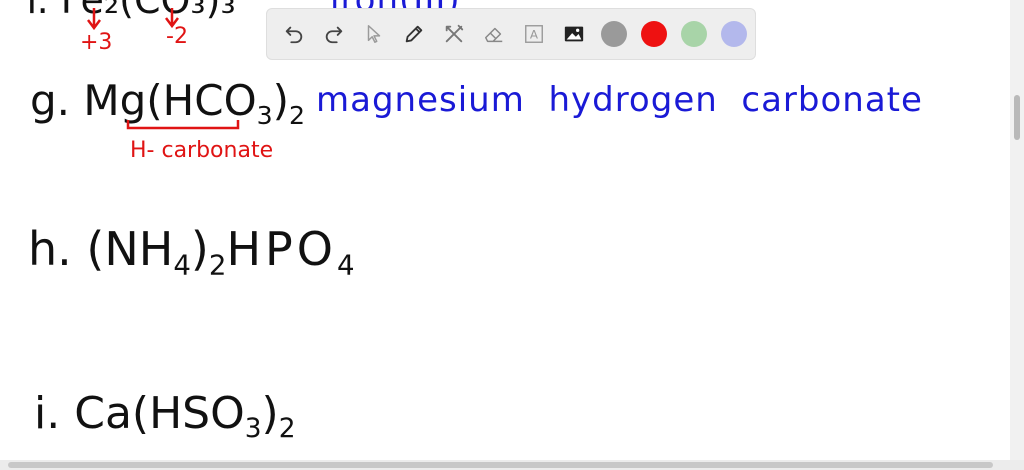  I want to click on tools-button, so click(454, 34).